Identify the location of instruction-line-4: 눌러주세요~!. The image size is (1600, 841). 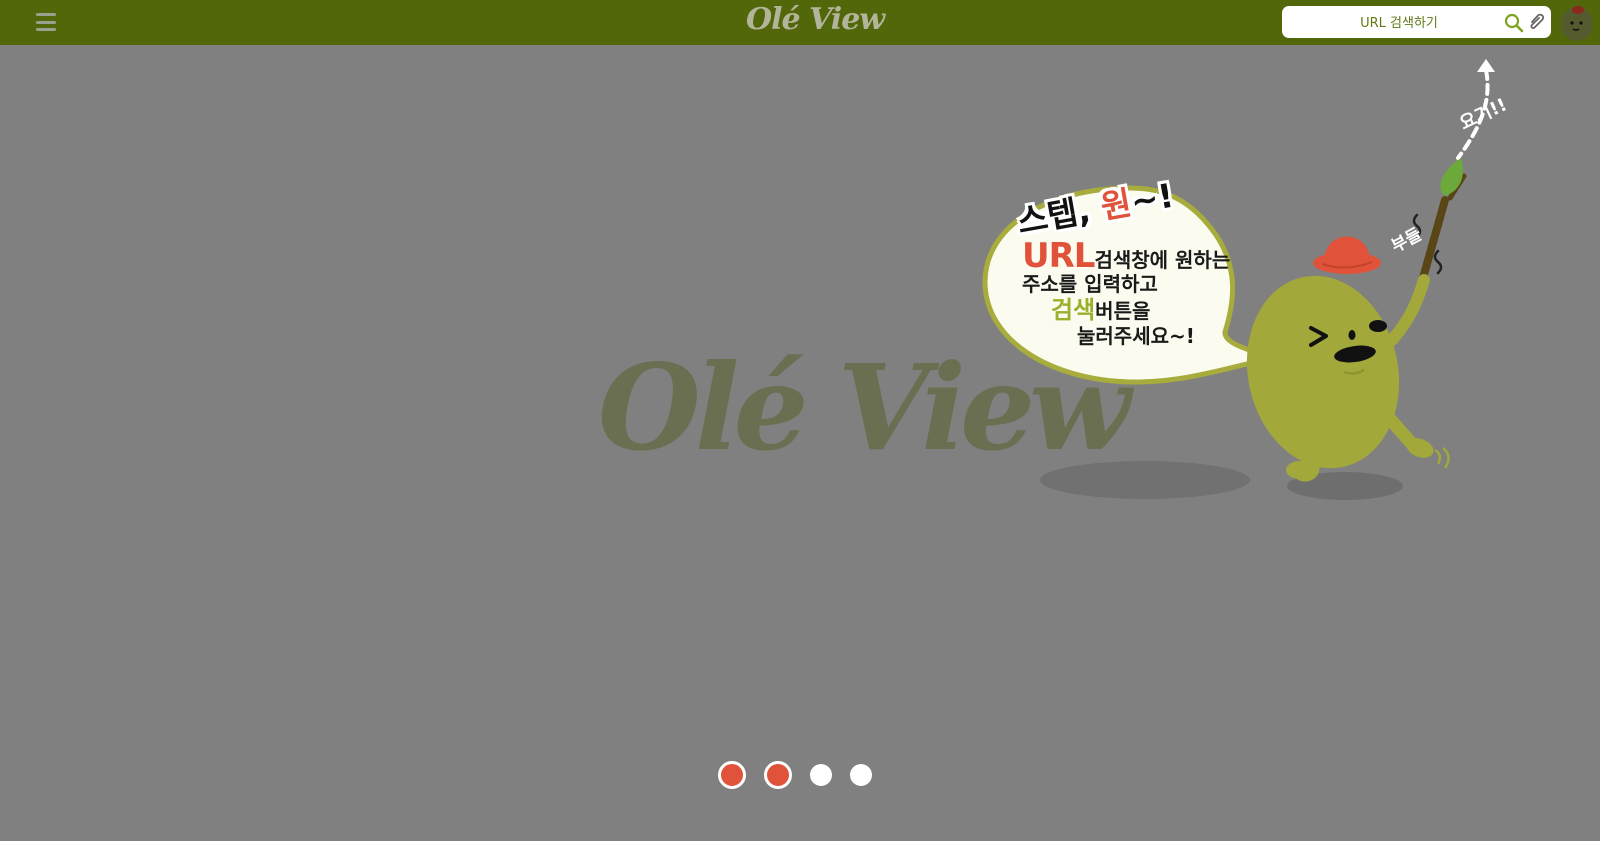
(1136, 336).